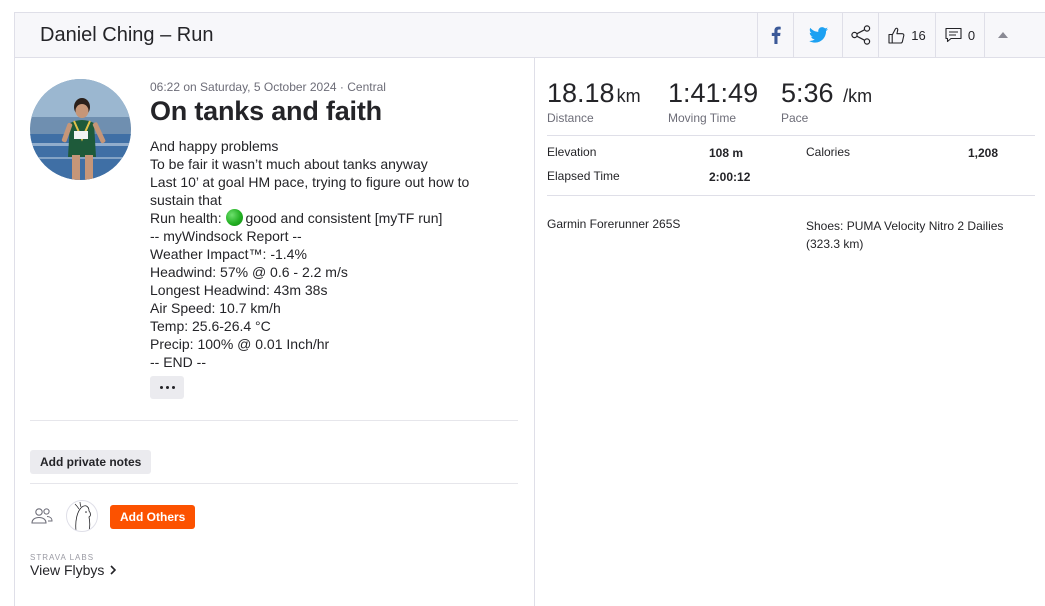 The height and width of the screenshot is (606, 1045). Describe the element at coordinates (153, 517) in the screenshot. I see `add-others-button: Add Others` at that location.